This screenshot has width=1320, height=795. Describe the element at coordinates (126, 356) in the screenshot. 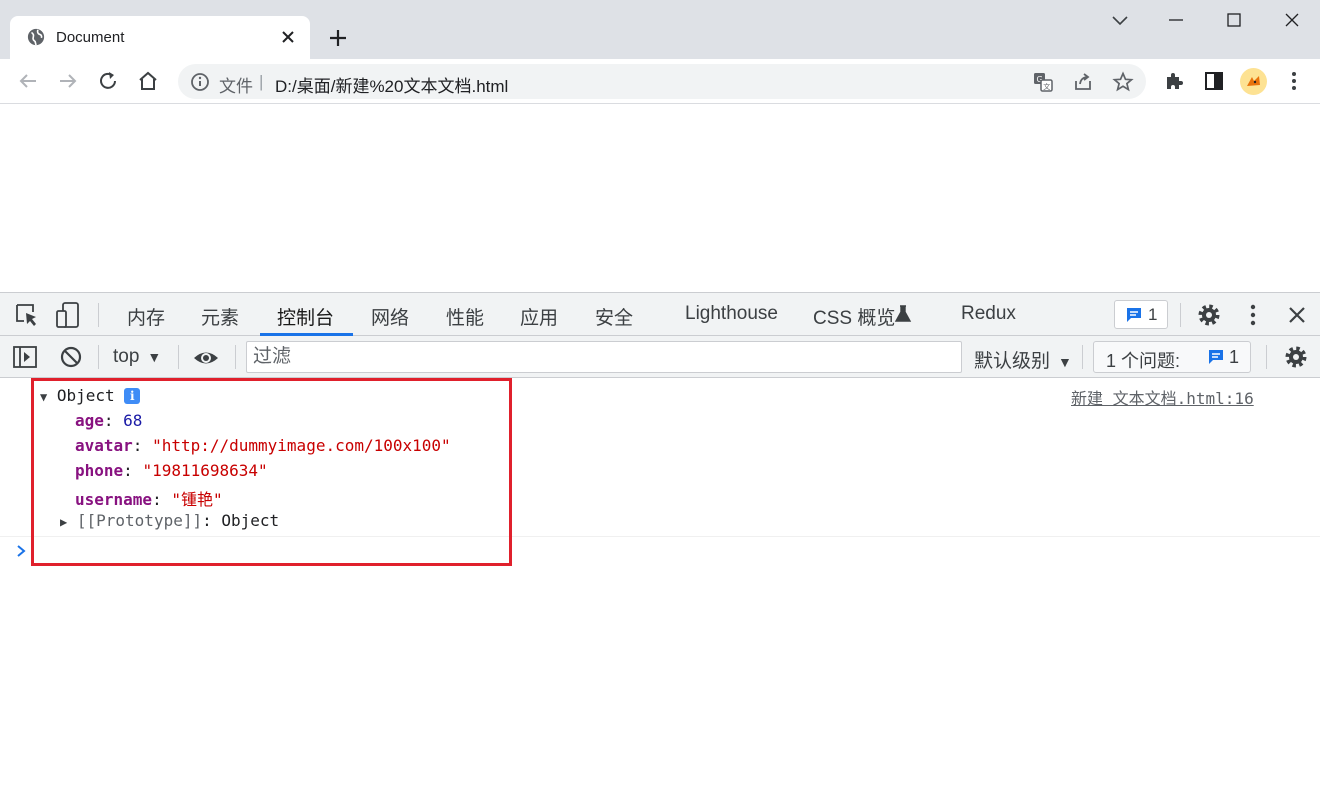

I see `context-label: top` at that location.